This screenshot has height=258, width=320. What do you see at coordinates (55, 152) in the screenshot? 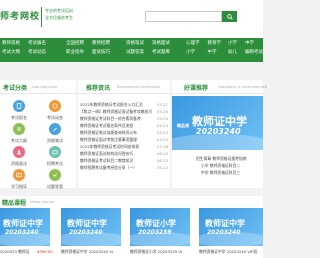
I see `recruit-icon` at bounding box center [55, 152].